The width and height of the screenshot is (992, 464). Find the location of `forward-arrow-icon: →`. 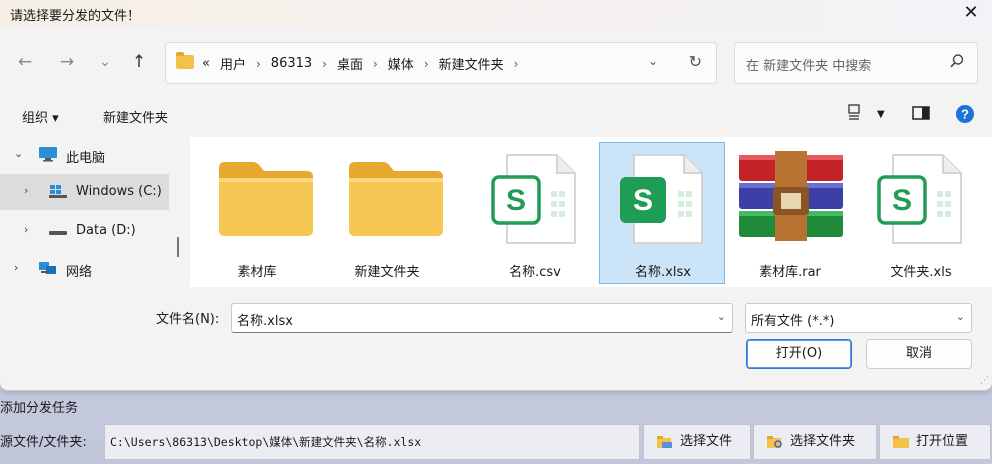

forward-arrow-icon: → is located at coordinates (67, 62).